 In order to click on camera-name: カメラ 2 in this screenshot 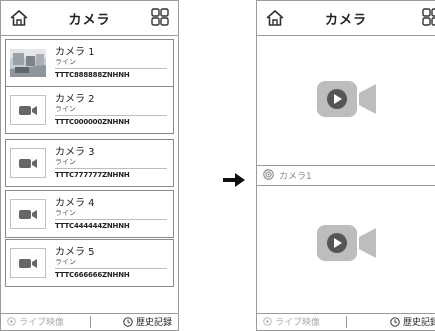, I will do `click(75, 99)`.